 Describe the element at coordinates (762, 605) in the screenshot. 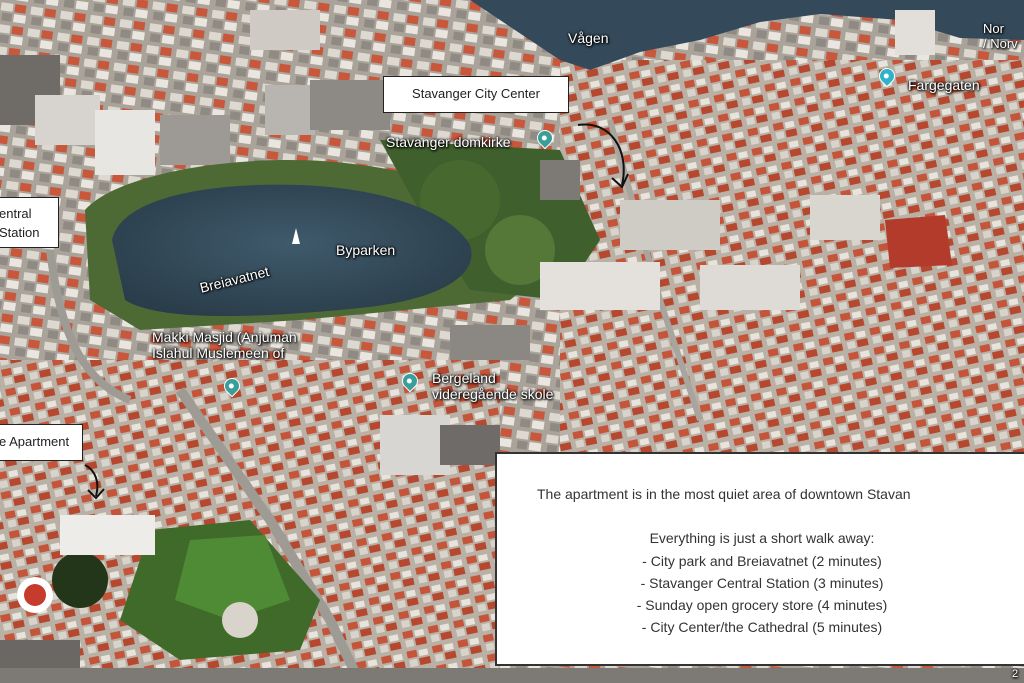

I see `info-item: - Sunday open grocery store (4 minutes)` at that location.